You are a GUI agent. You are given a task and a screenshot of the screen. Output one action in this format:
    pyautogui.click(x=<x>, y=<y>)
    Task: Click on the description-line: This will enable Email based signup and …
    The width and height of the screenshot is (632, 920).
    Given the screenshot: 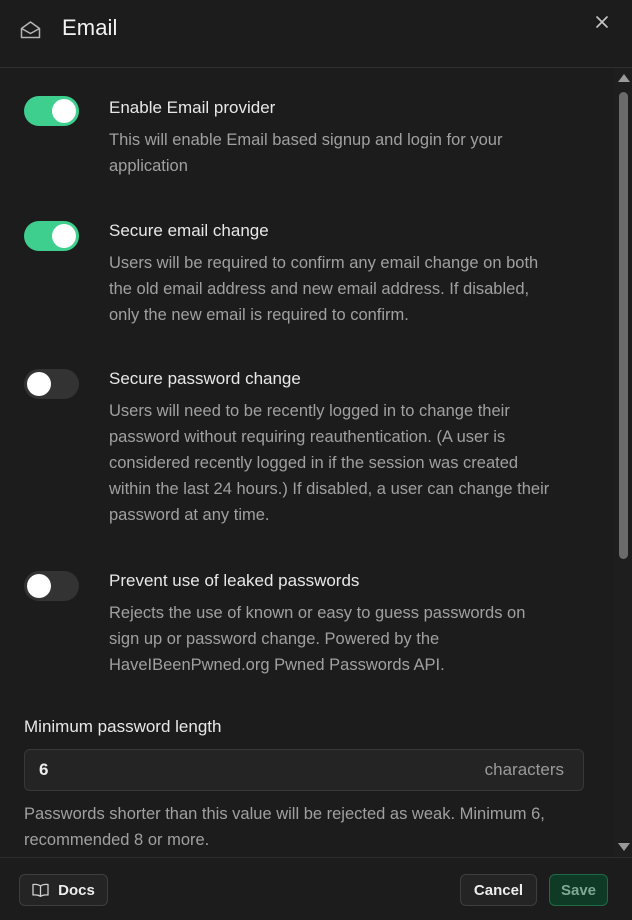 What is the action you would take?
    pyautogui.click(x=306, y=140)
    